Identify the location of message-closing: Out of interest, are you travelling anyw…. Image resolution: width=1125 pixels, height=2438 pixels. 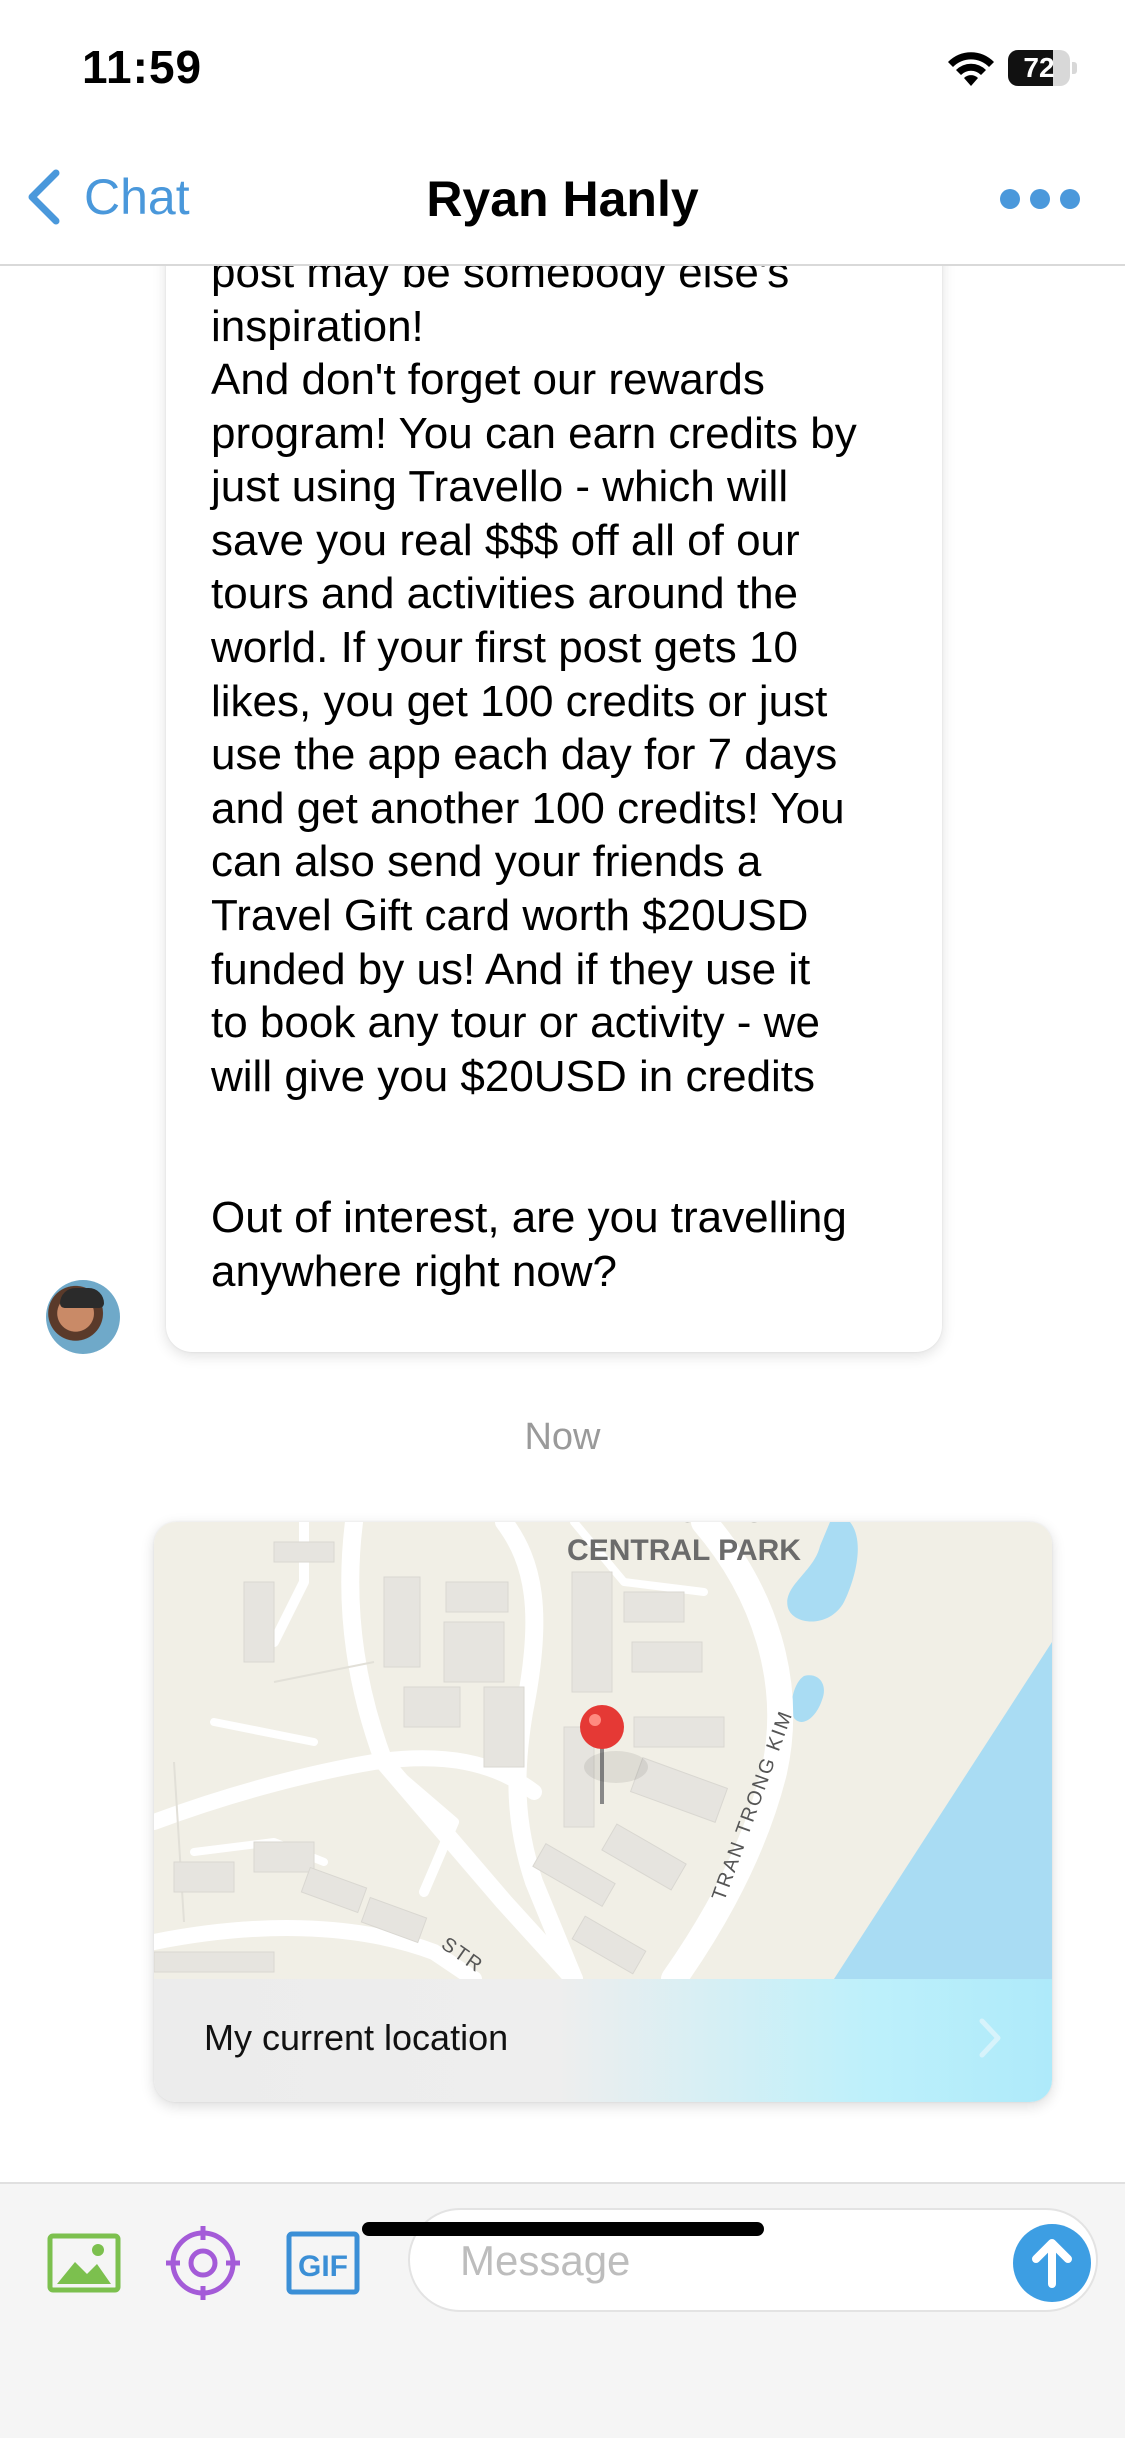
(529, 1244).